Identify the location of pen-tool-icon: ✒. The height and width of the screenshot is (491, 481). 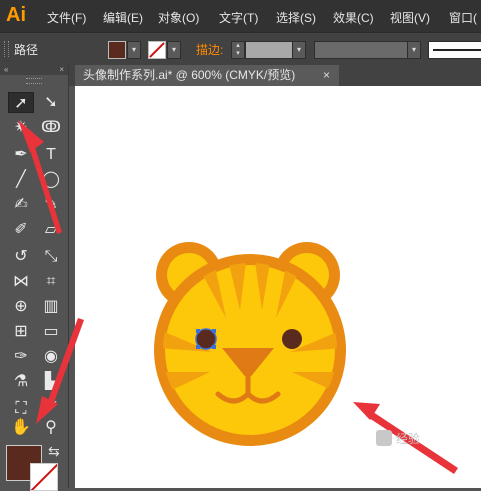
(21, 154).